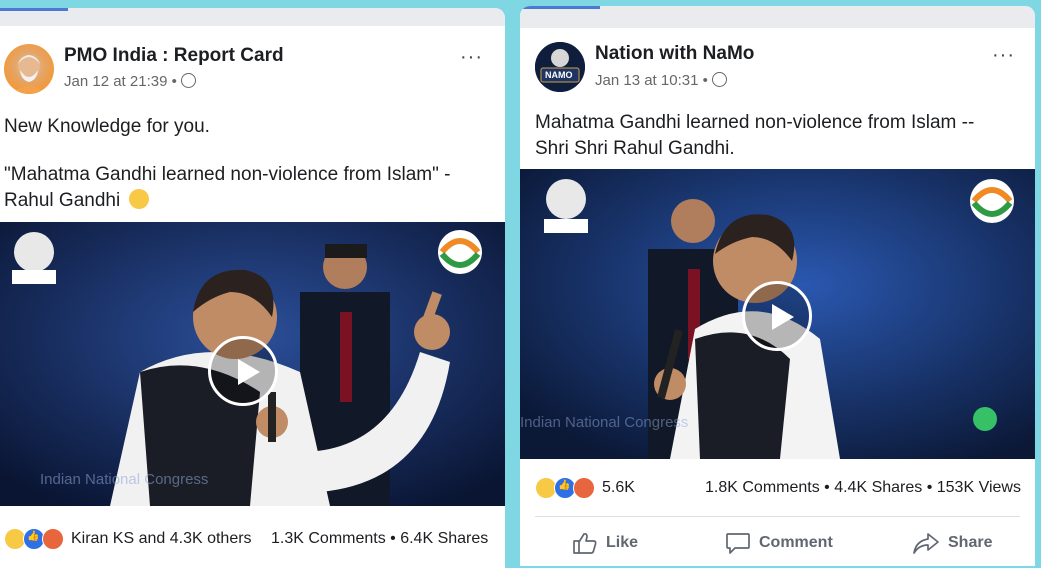  Describe the element at coordinates (863, 488) in the screenshot. I see `post-stats: 1.8K Comments • 4.4K Shares • 153K Views` at that location.